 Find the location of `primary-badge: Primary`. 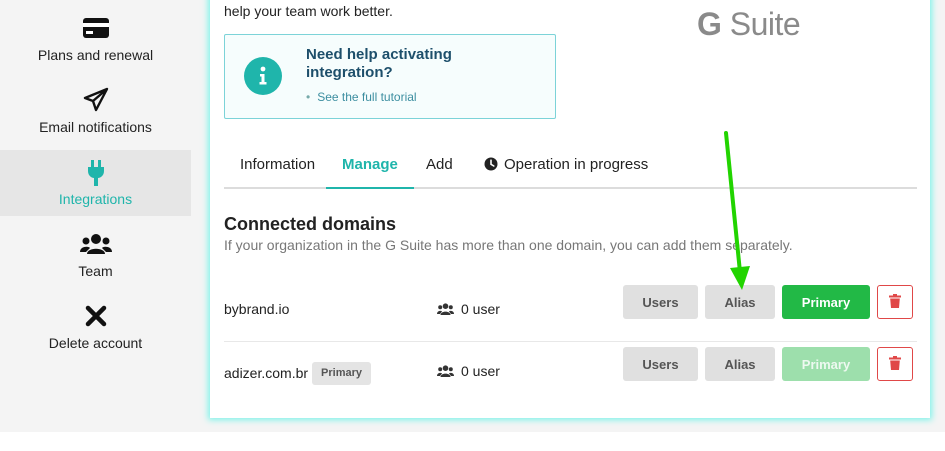

primary-badge: Primary is located at coordinates (342, 373).